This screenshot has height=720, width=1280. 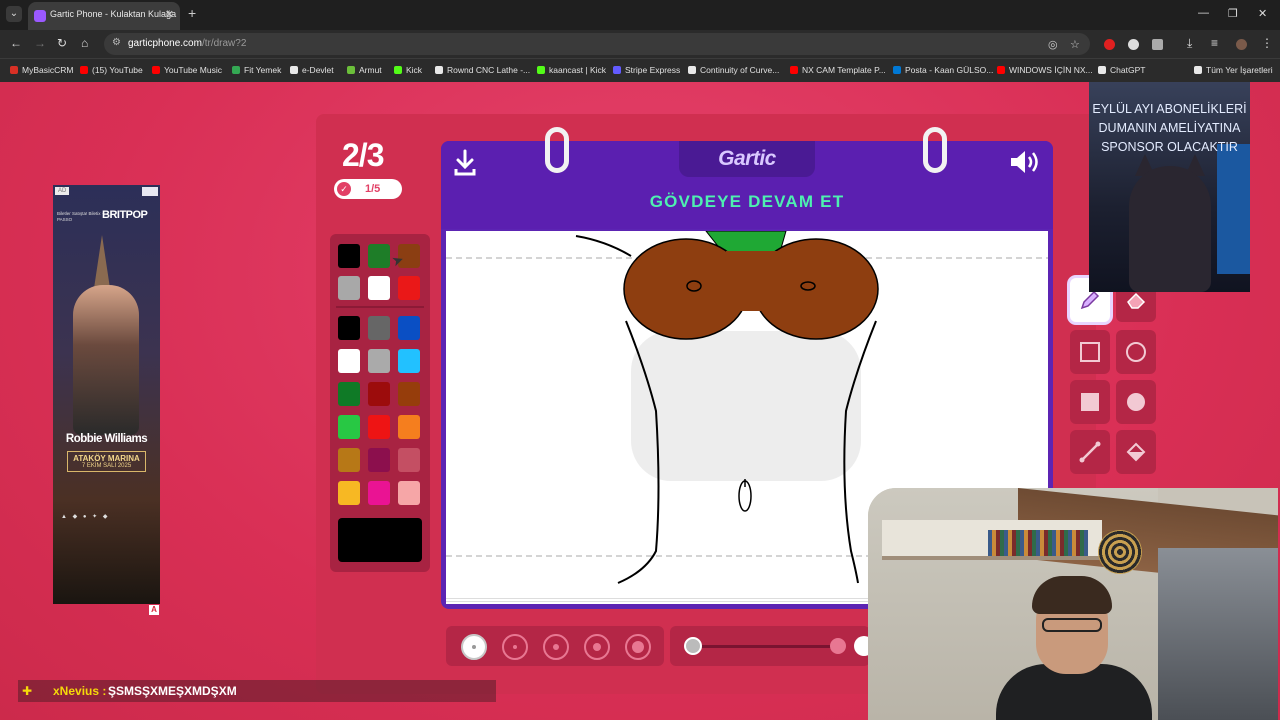 What do you see at coordinates (363, 155) in the screenshot?
I see `round-counter: 2/3` at bounding box center [363, 155].